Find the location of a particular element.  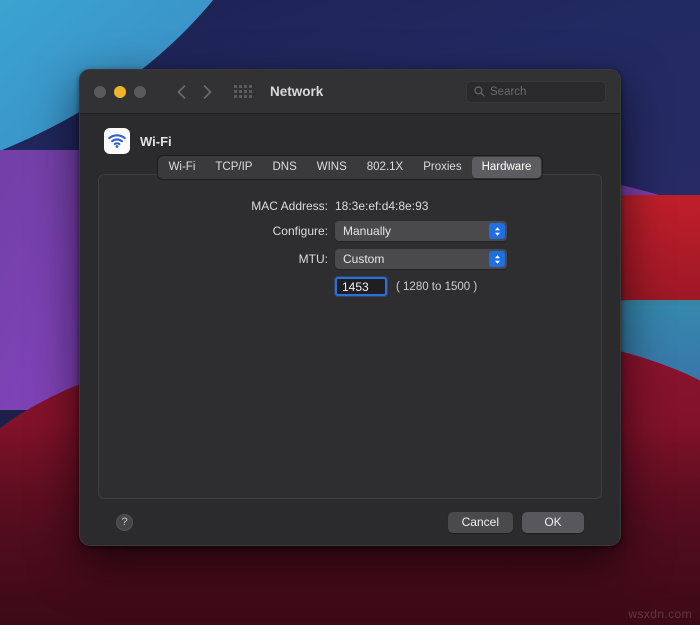

grid-icon is located at coordinates (243, 92).